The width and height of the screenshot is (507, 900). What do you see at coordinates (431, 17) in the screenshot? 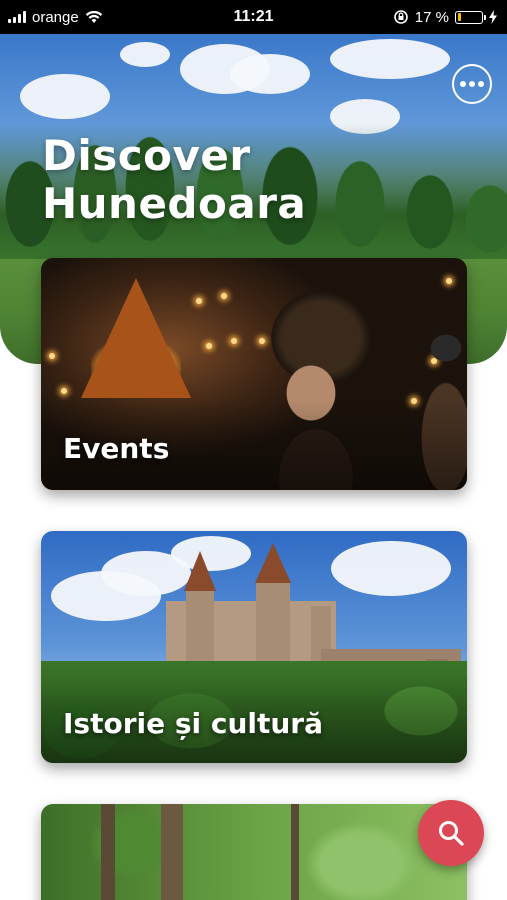
I see `battery-percent: 17 %` at bounding box center [431, 17].